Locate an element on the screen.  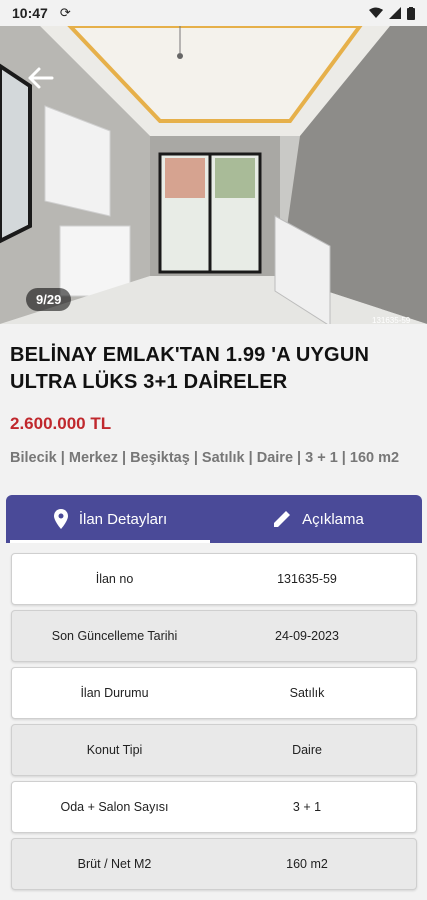
status-bar: 10:47 ⟳ is located at coordinates (213, 13).